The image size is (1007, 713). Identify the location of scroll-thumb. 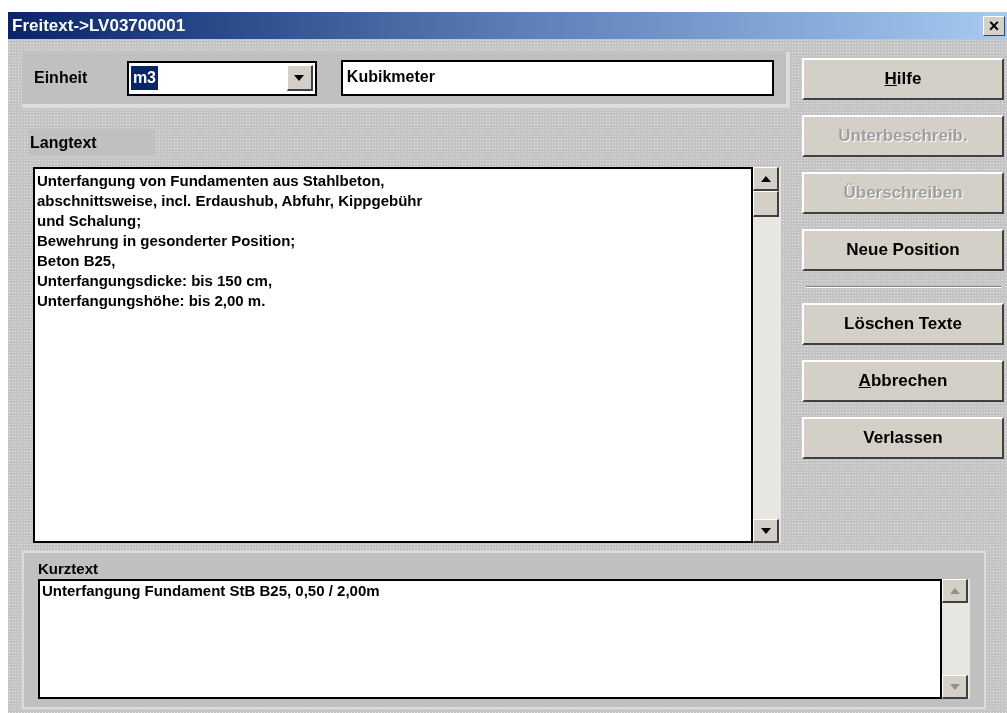
(766, 204).